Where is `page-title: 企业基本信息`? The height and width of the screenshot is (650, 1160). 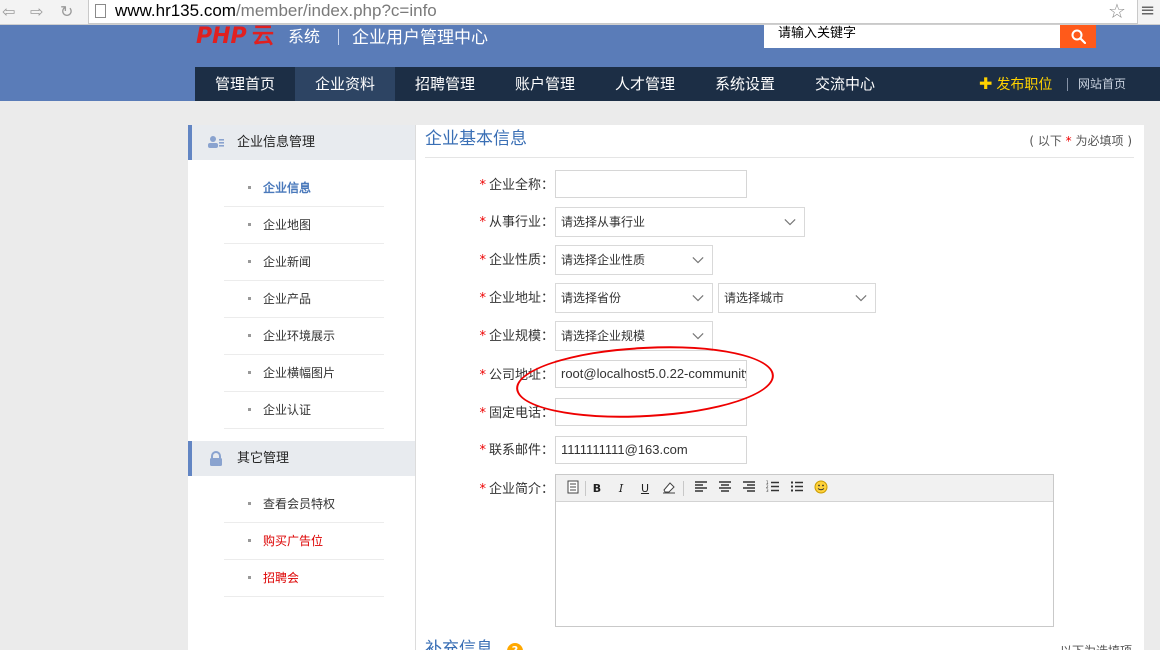
page-title: 企业基本信息 is located at coordinates (476, 139).